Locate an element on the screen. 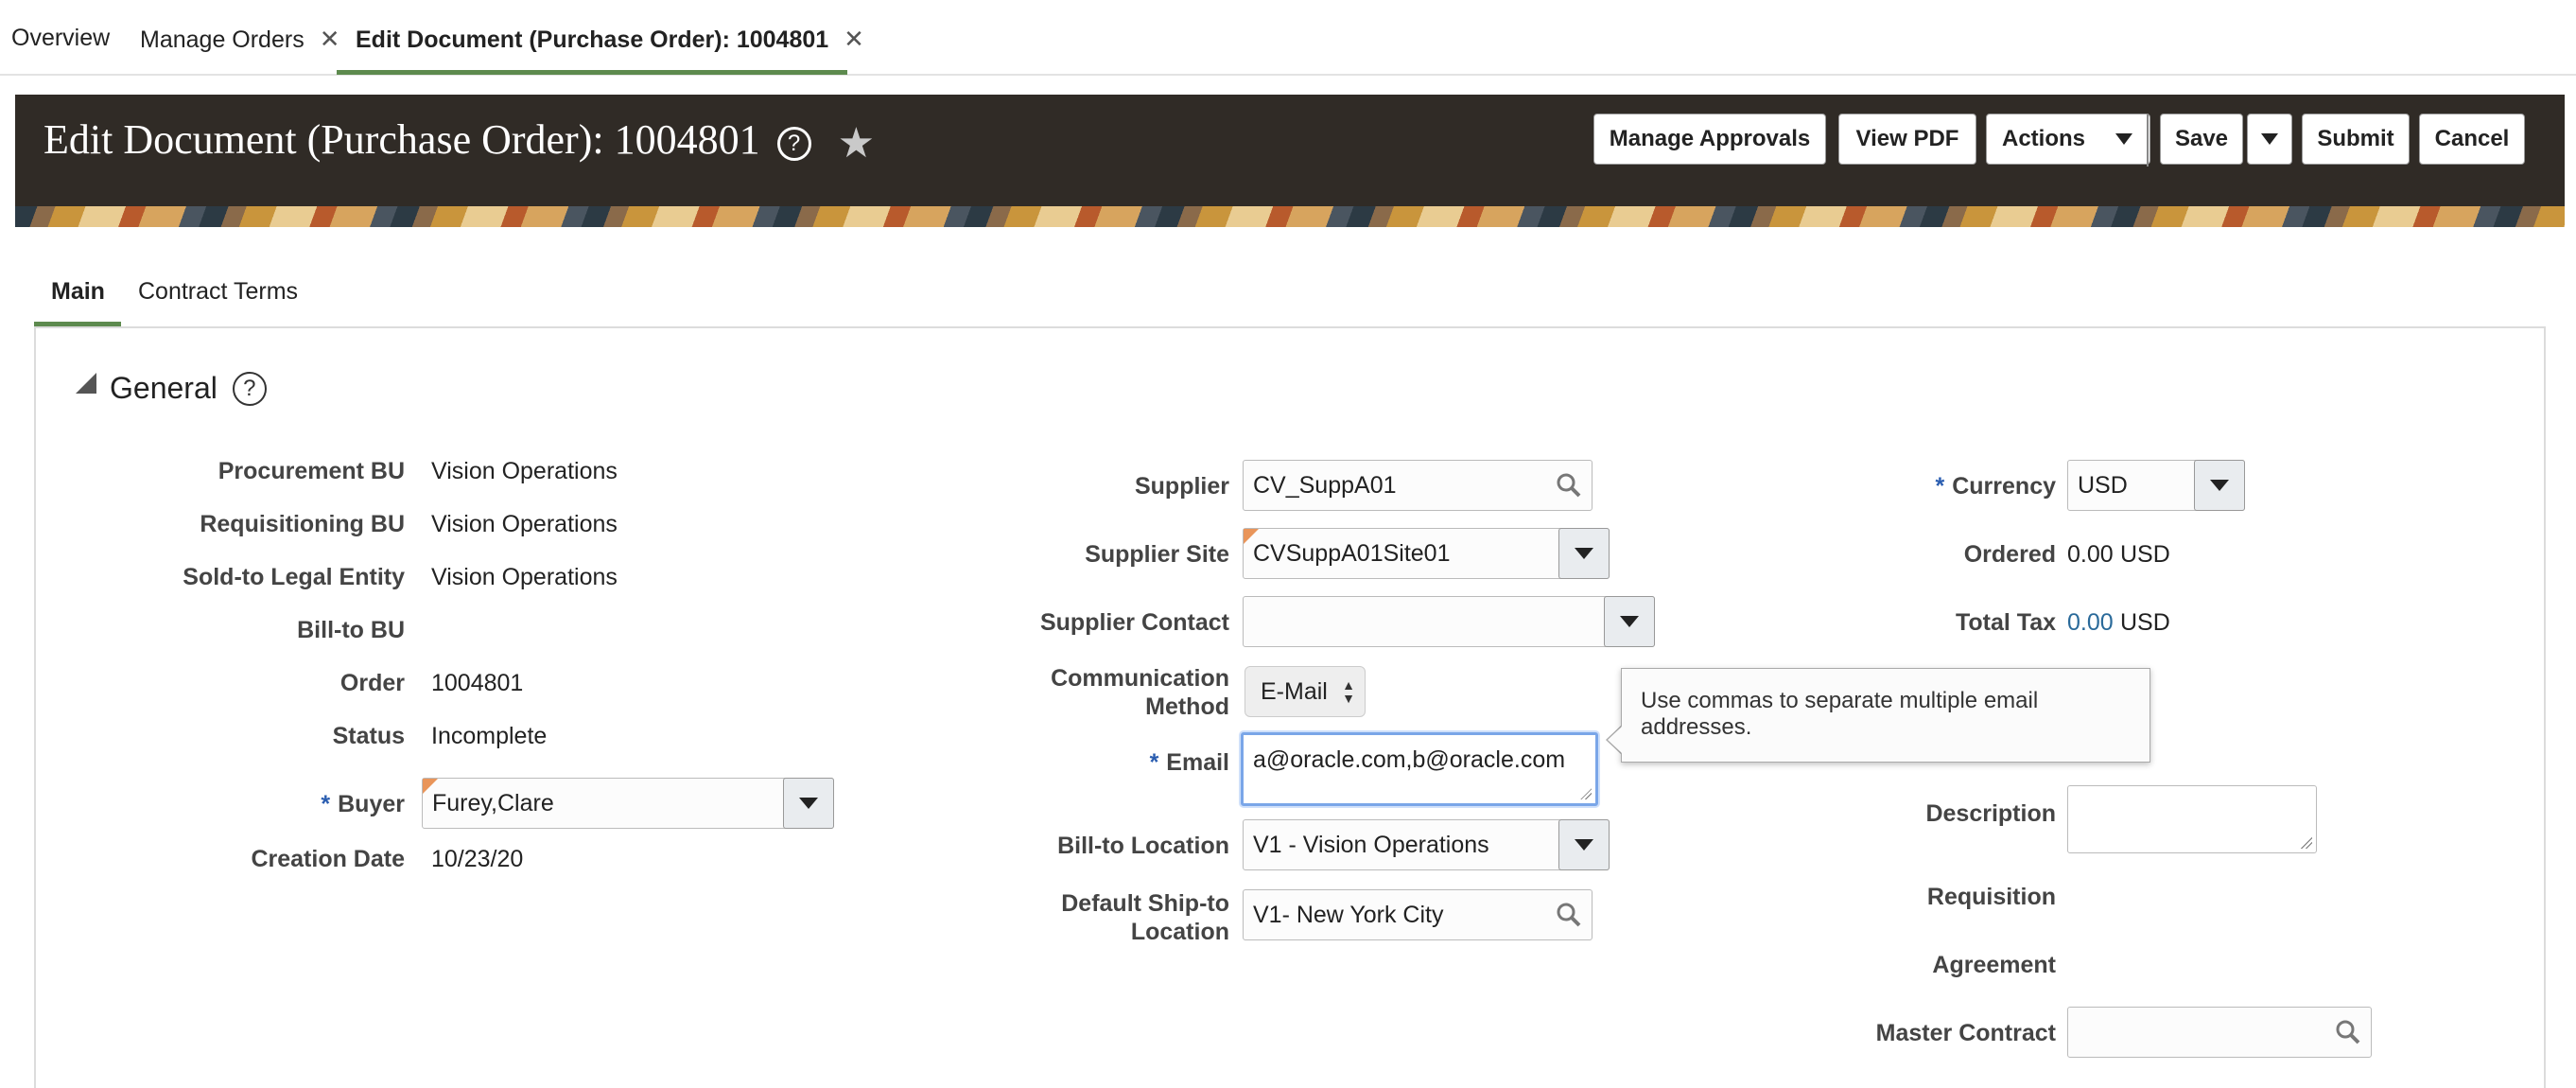 This screenshot has width=2576, height=1088. collapse-triangle-icon is located at coordinates (86, 383).